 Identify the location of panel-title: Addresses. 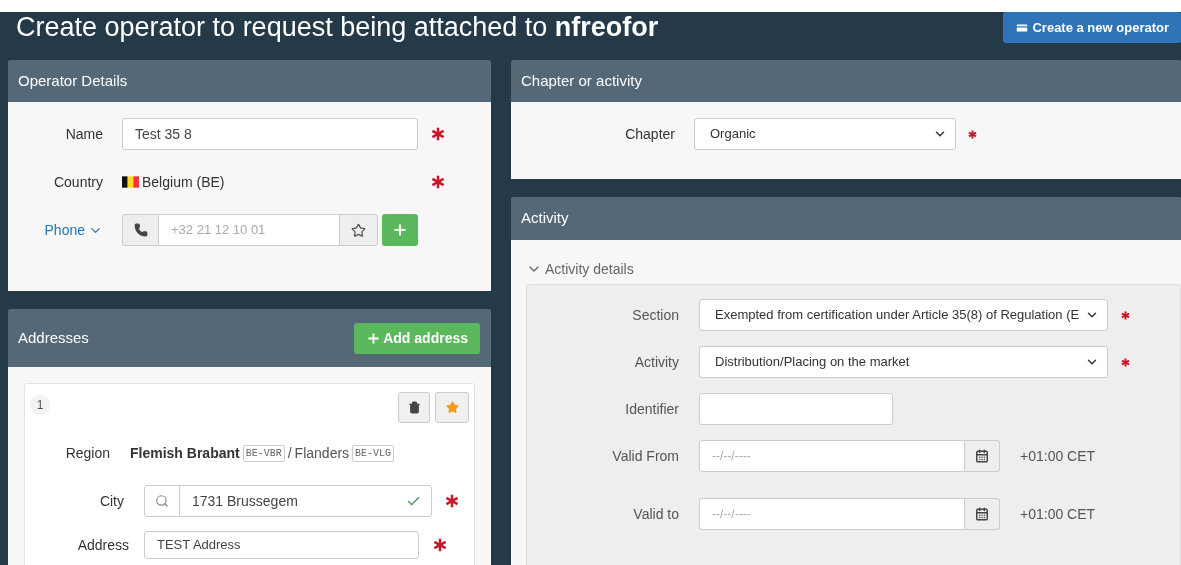
(53, 337).